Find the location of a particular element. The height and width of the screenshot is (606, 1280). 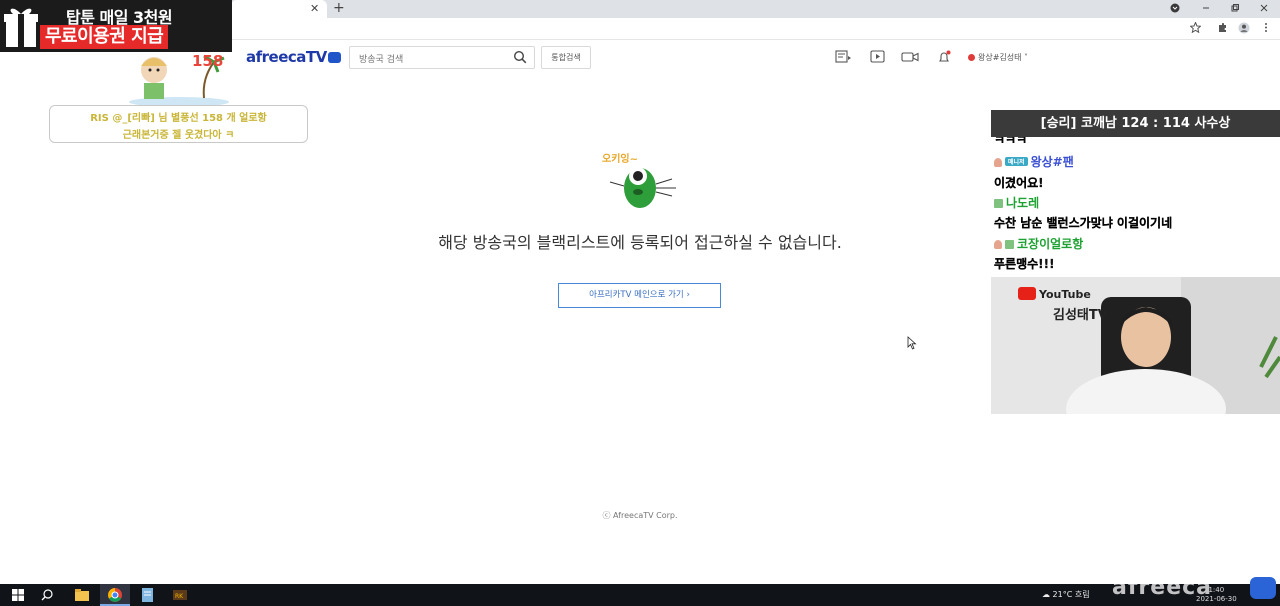

station-search-input is located at coordinates (425, 60).